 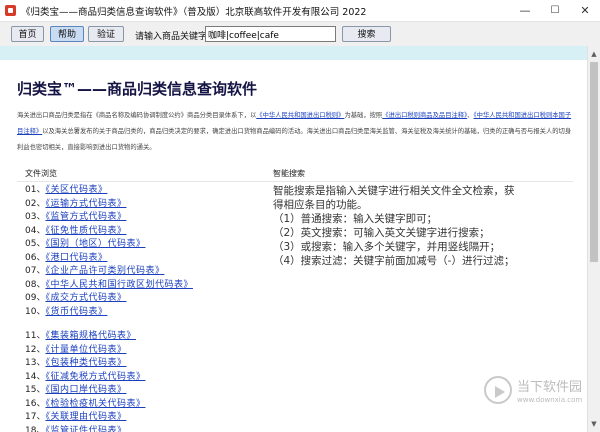 What do you see at coordinates (293, 53) in the screenshot?
I see `header-band` at bounding box center [293, 53].